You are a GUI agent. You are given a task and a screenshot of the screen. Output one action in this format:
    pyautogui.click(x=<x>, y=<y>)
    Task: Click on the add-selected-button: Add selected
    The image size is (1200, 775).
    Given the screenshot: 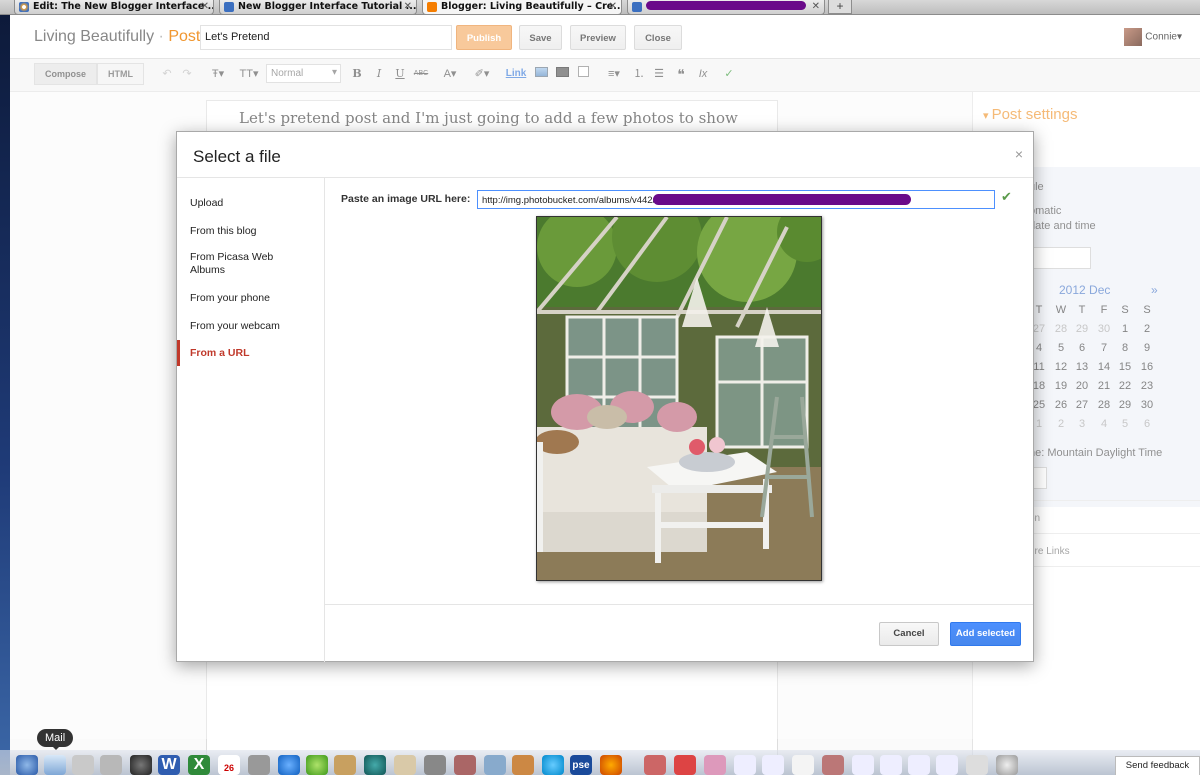 What is the action you would take?
    pyautogui.click(x=985, y=634)
    